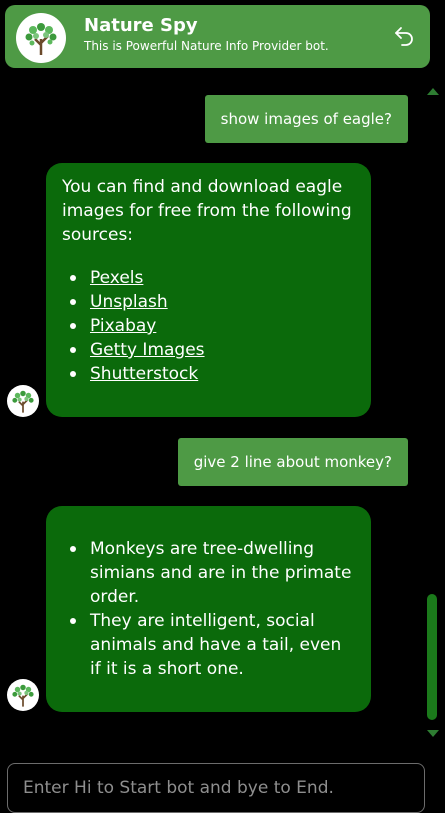 Image resolution: width=445 pixels, height=813 pixels. I want to click on scroll-thumb, so click(432, 657).